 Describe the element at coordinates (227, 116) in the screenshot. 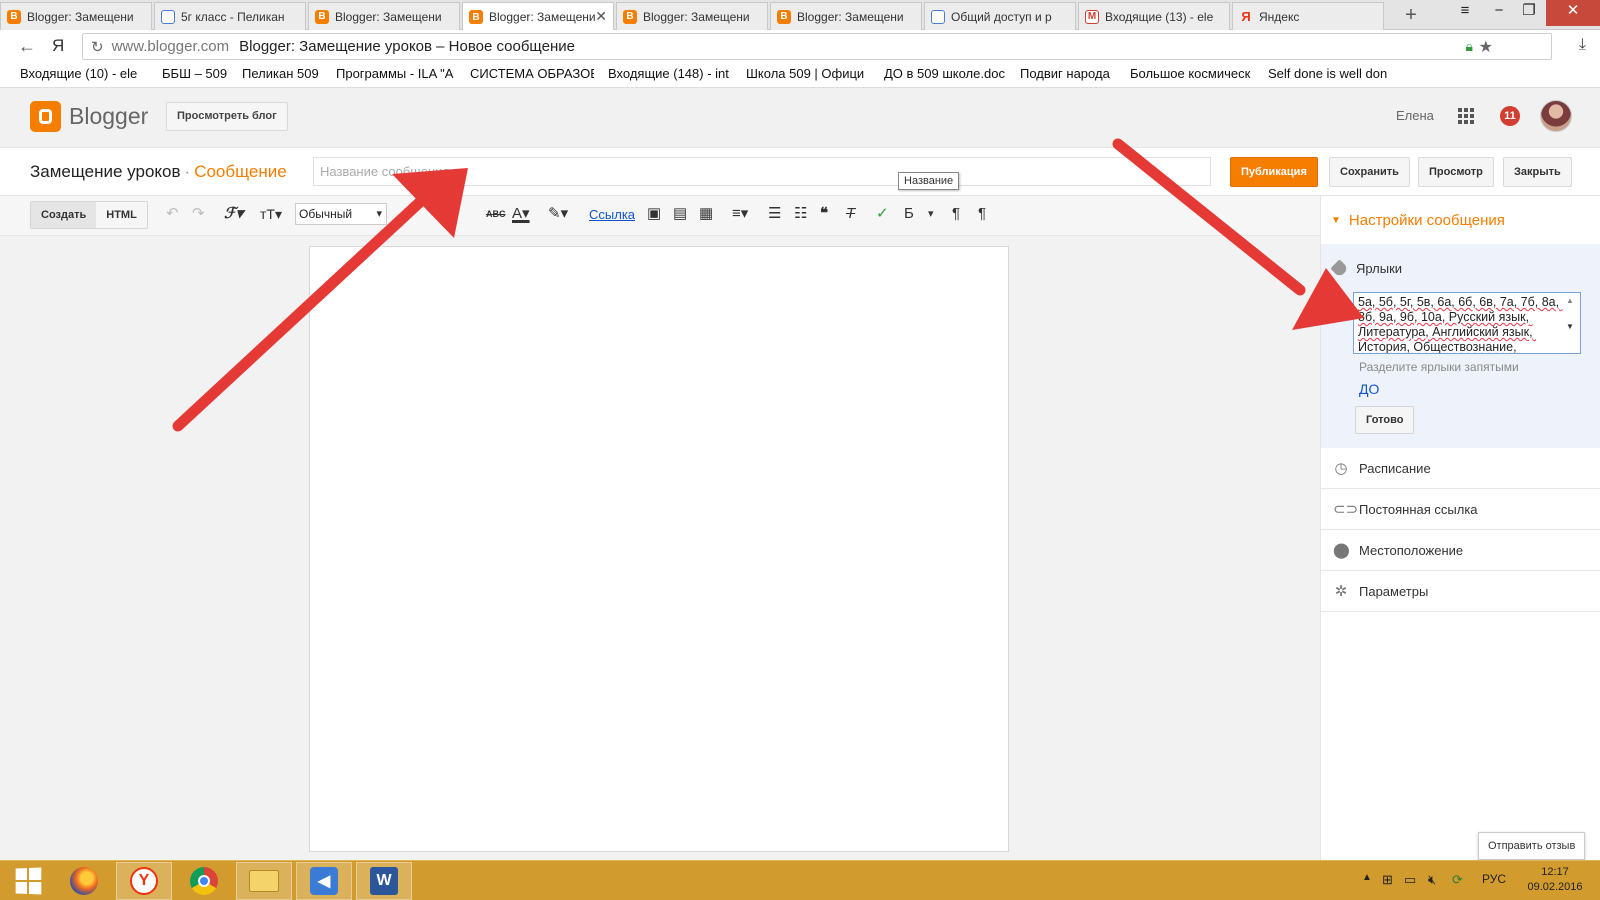

I see `view-blog-button: Просмотреть блог` at that location.